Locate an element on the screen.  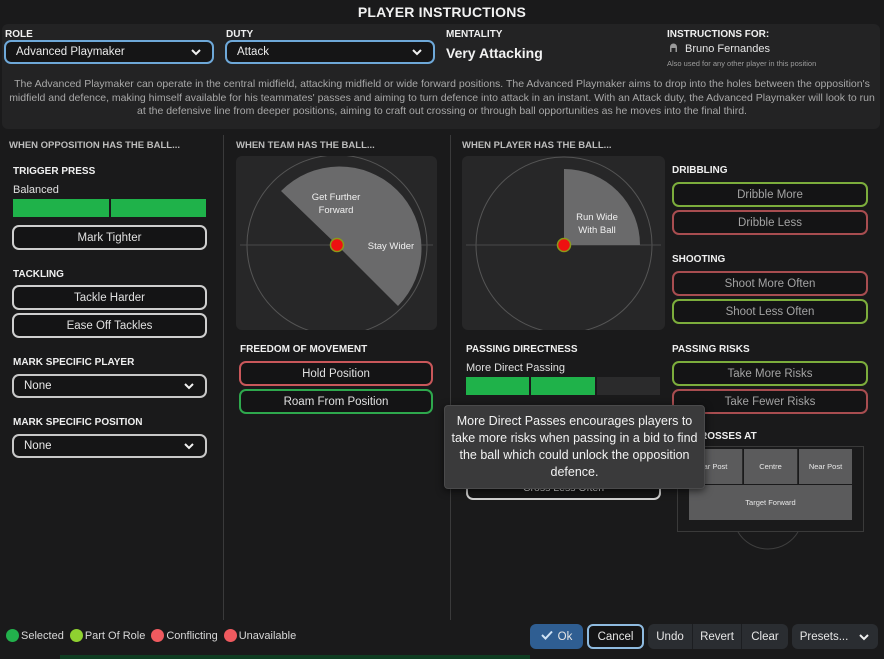
player-name: Bruno Fernandes is located at coordinates (727, 49).